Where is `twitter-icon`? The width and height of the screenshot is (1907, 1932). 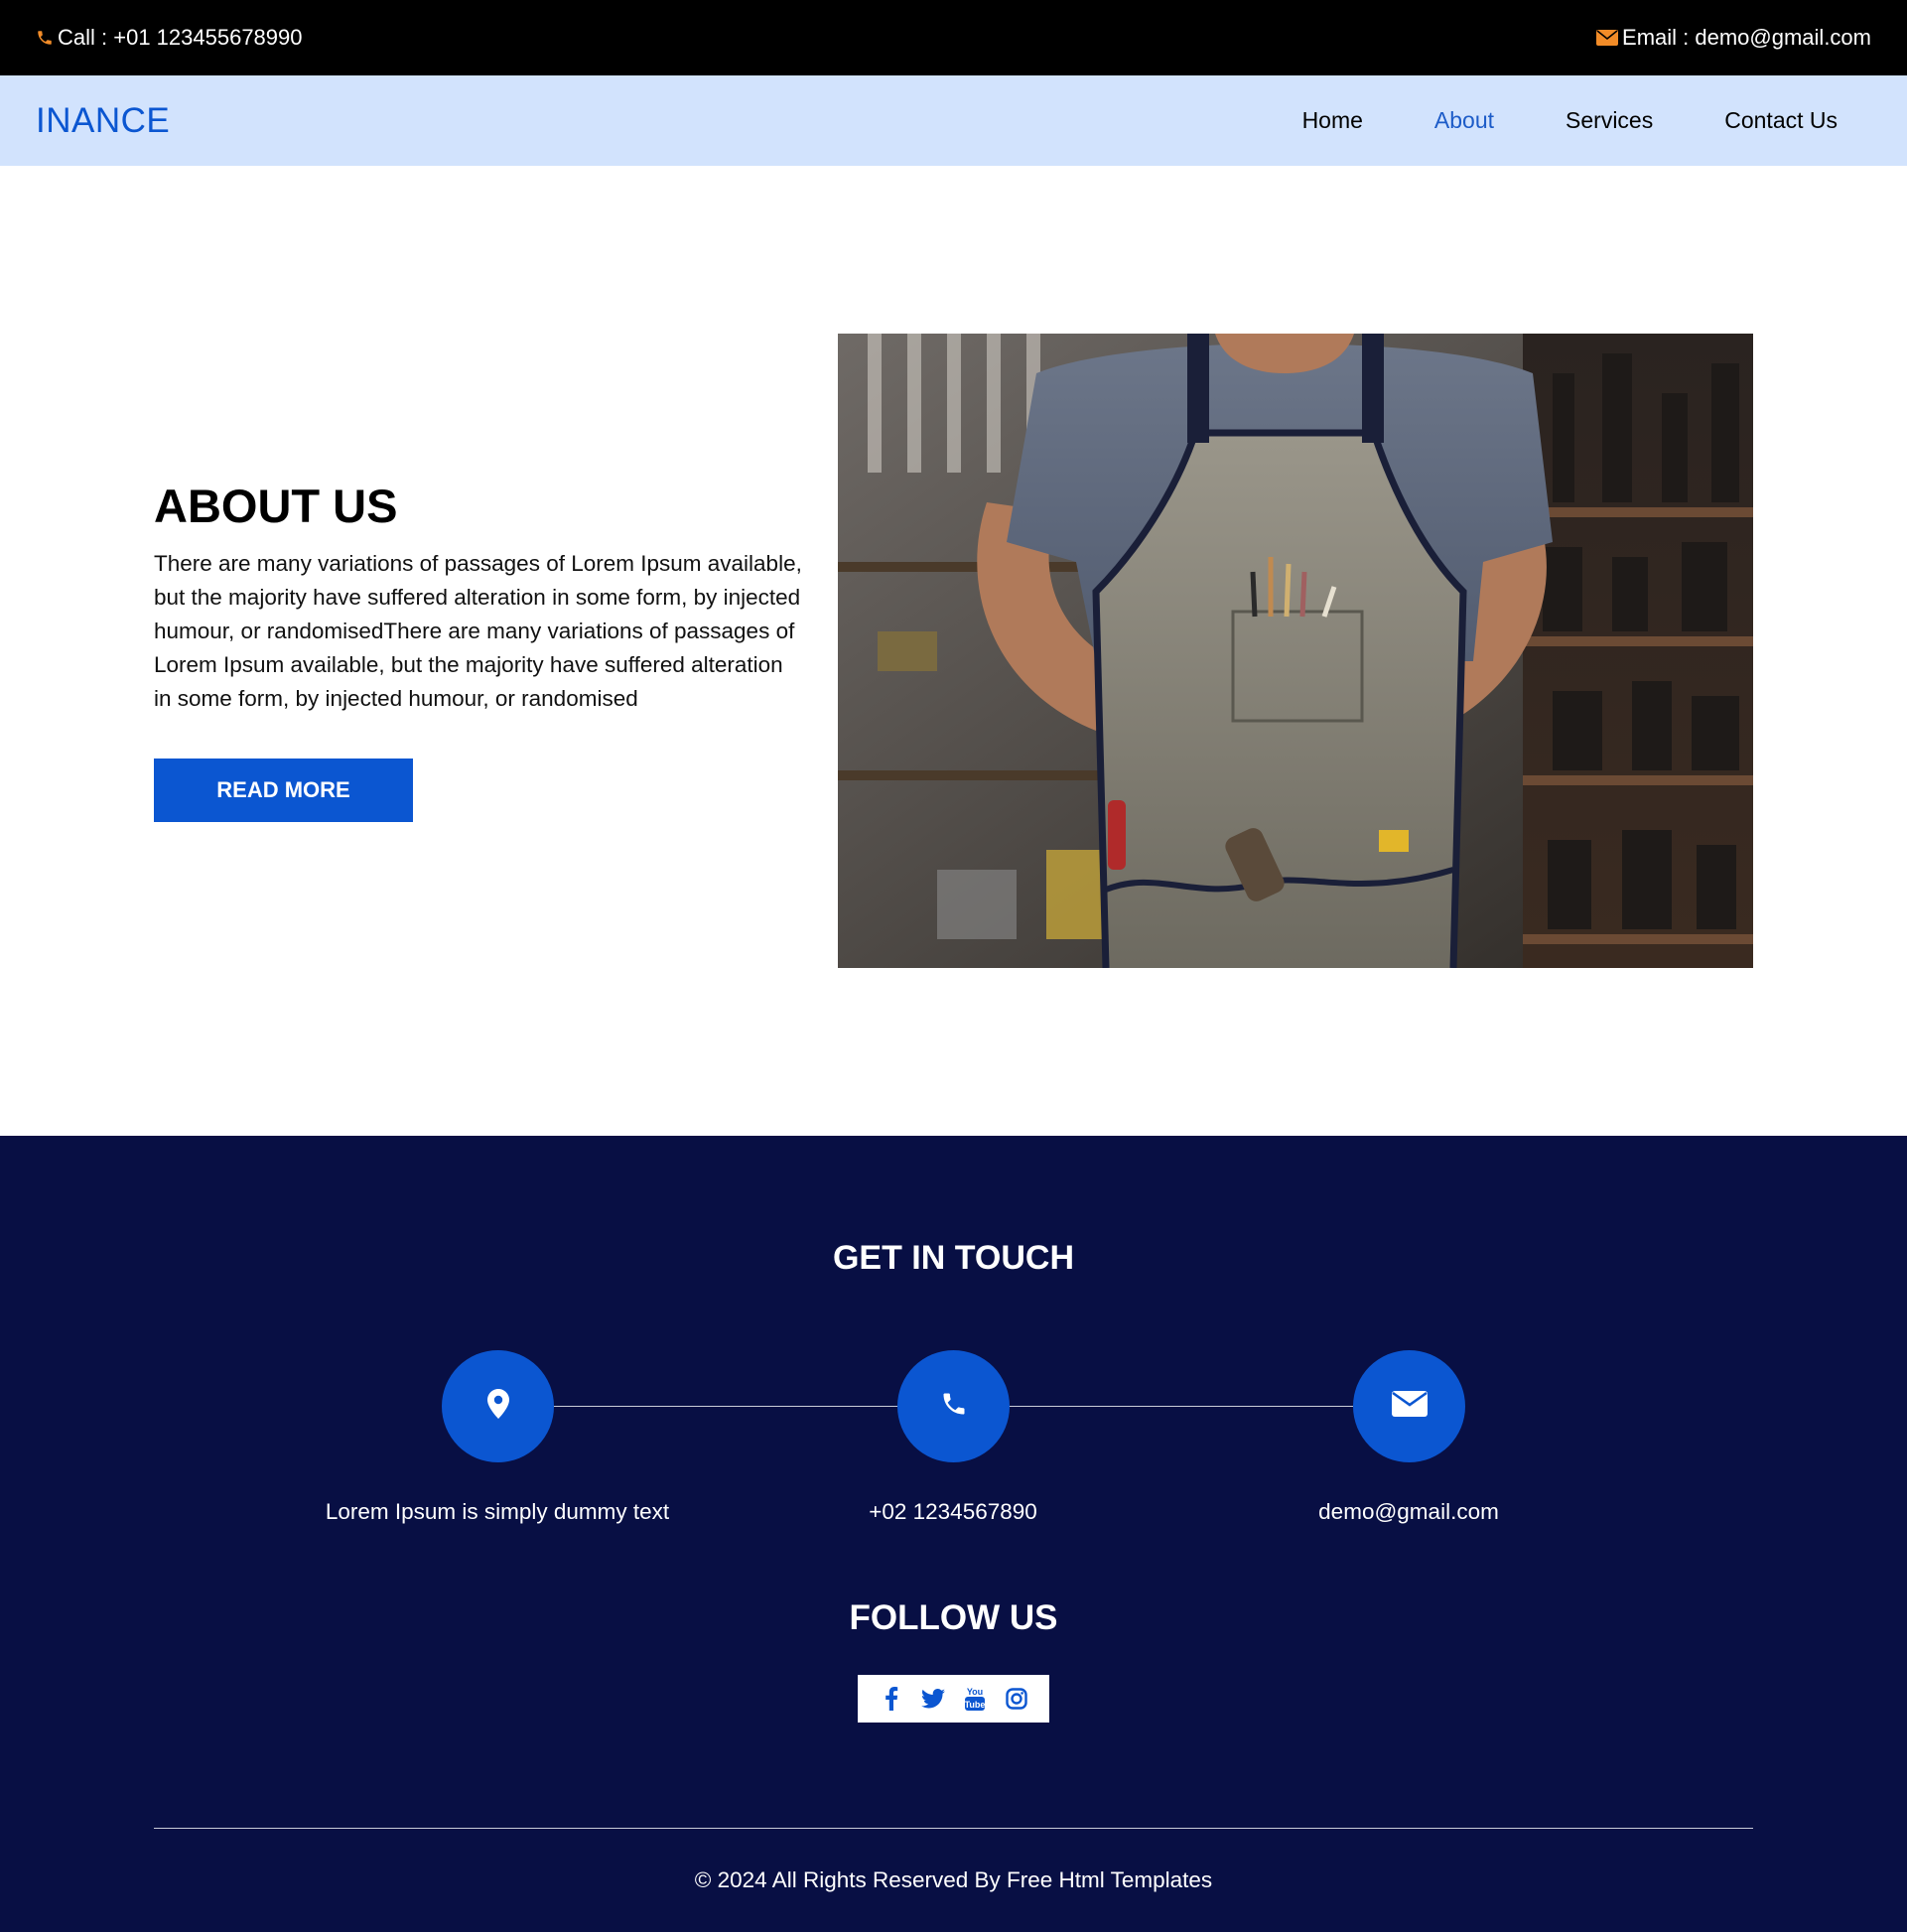 twitter-icon is located at coordinates (933, 1699).